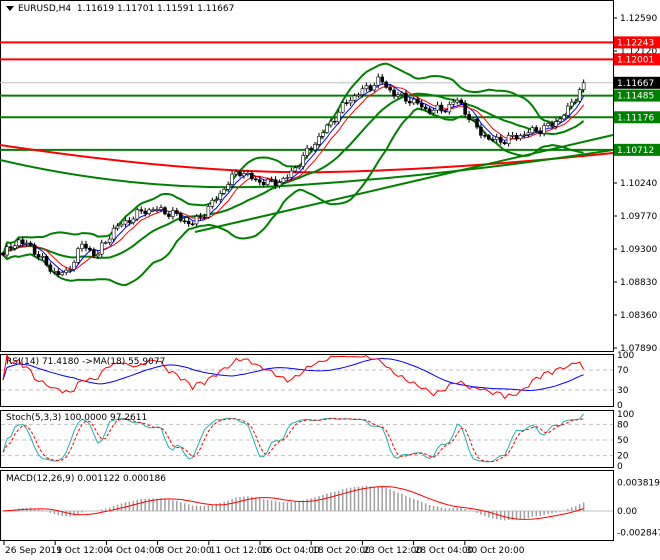  I want to click on rsi-axis-label: 70, so click(623, 371).